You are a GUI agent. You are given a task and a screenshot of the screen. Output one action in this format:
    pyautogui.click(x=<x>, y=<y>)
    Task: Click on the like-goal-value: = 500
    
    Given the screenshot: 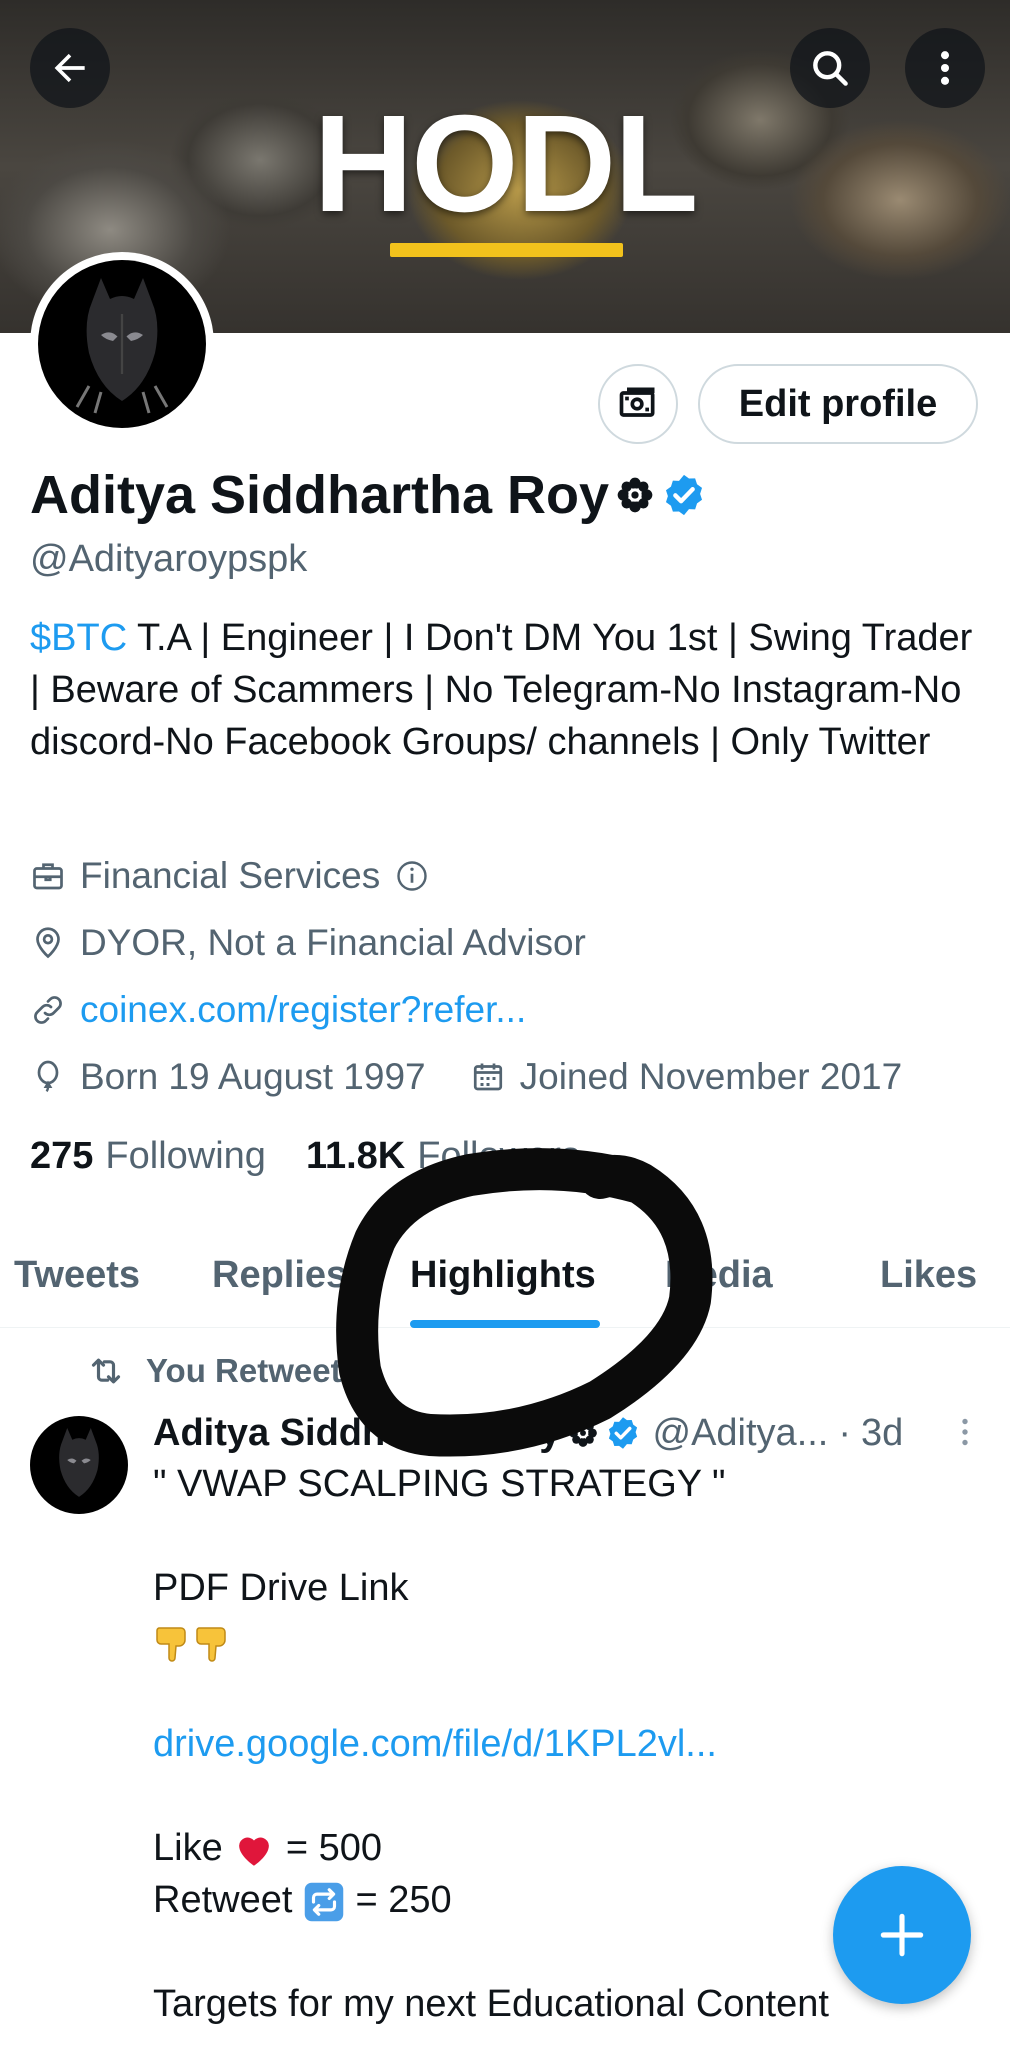 What is the action you would take?
    pyautogui.click(x=328, y=1848)
    